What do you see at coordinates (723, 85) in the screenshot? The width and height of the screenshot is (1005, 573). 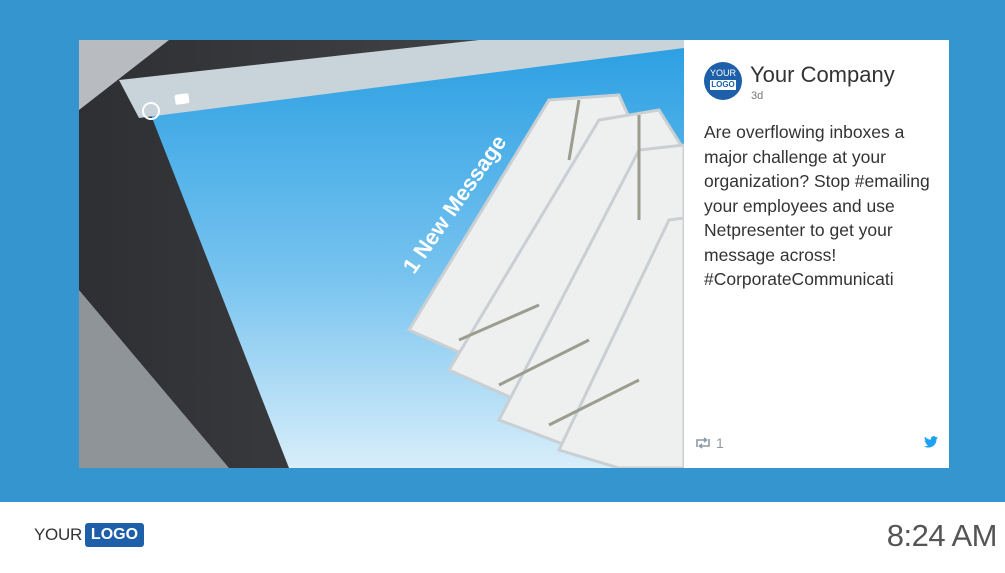 I see `avatar-text-logo: LOGO` at bounding box center [723, 85].